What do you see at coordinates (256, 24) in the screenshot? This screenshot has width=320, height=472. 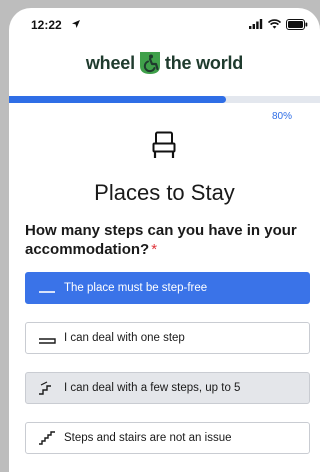 I see `cellular-signal-icon` at bounding box center [256, 24].